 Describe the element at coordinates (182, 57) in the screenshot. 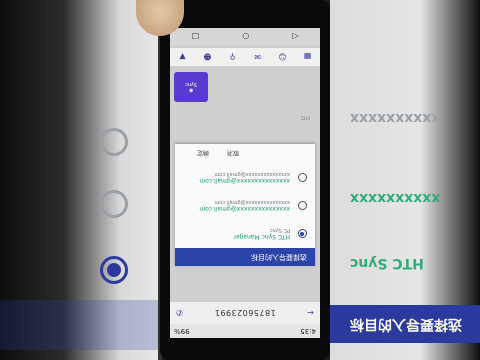

I see `thumb-icon: ▼` at that location.